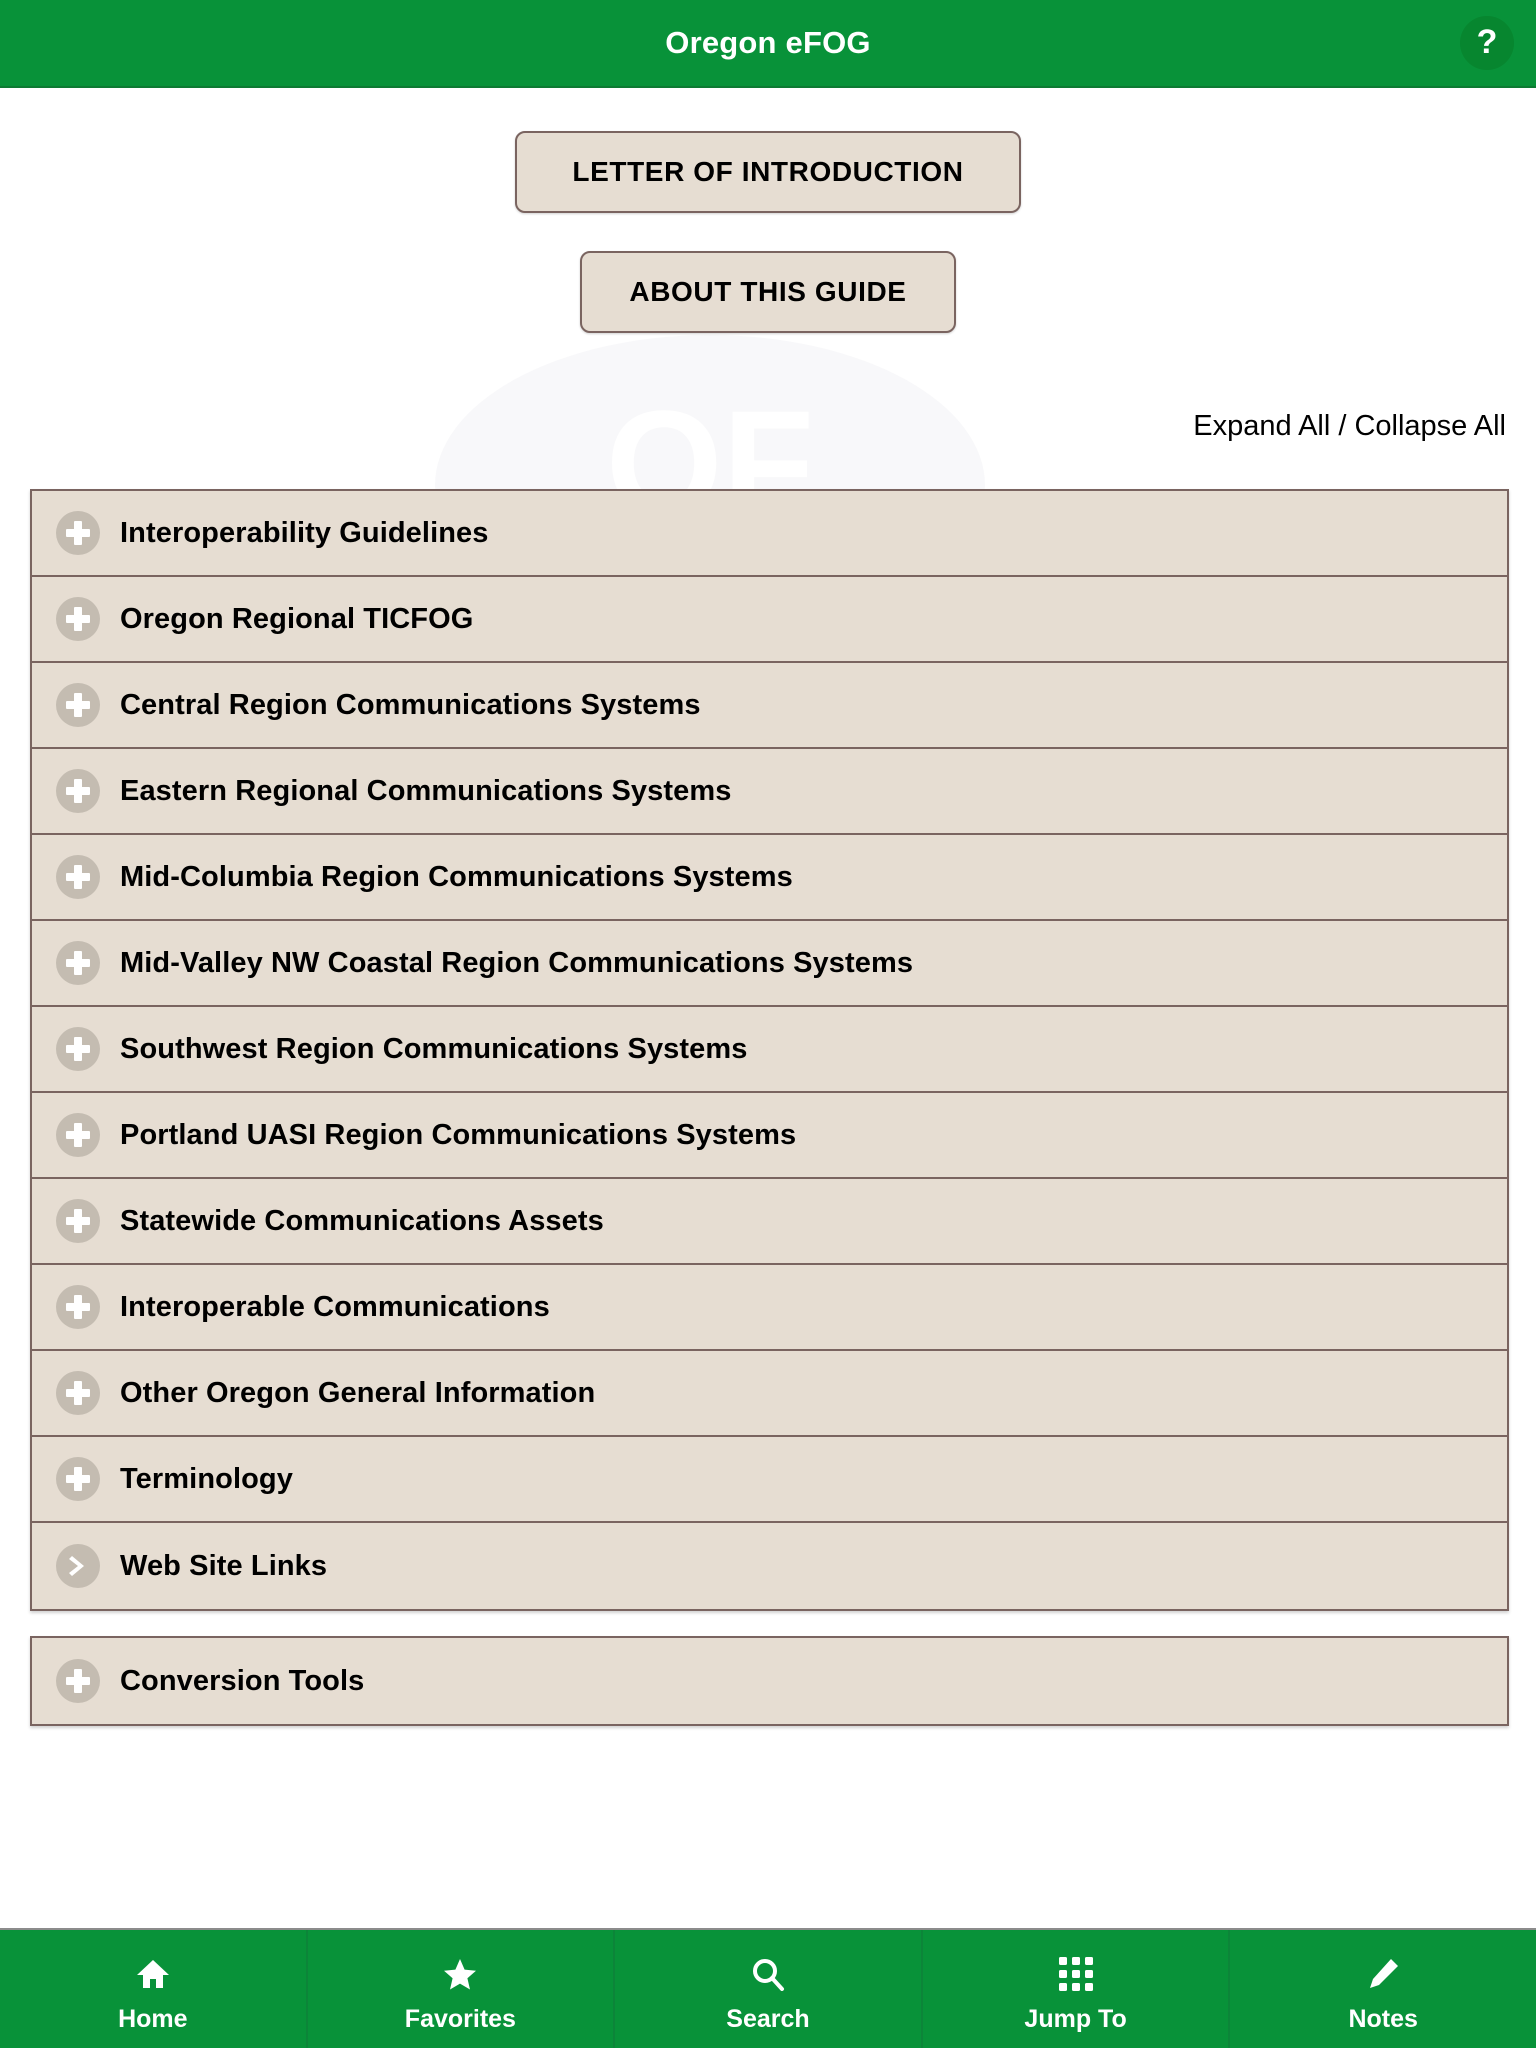  I want to click on app-header: Oregon eFOG ?, so click(768, 44).